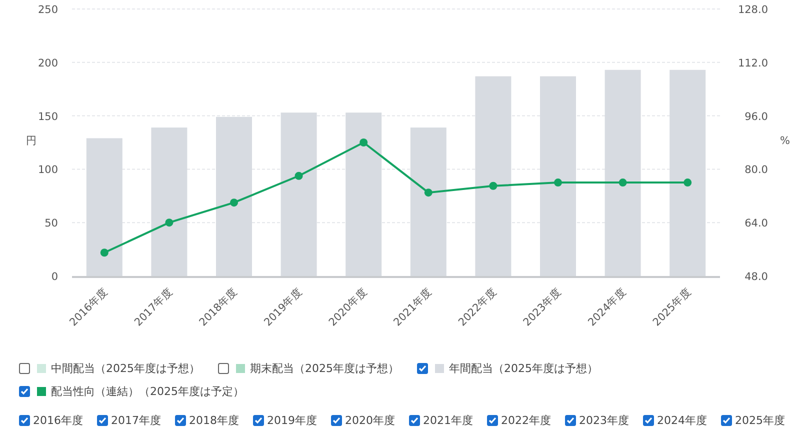  I want to click on tick-label: 50, so click(51, 224).